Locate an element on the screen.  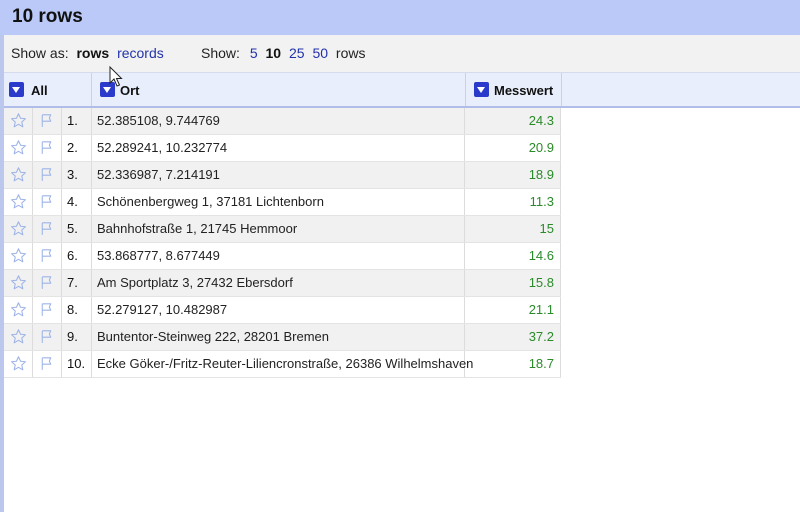
mode-rows-option: rows is located at coordinates (92, 53).